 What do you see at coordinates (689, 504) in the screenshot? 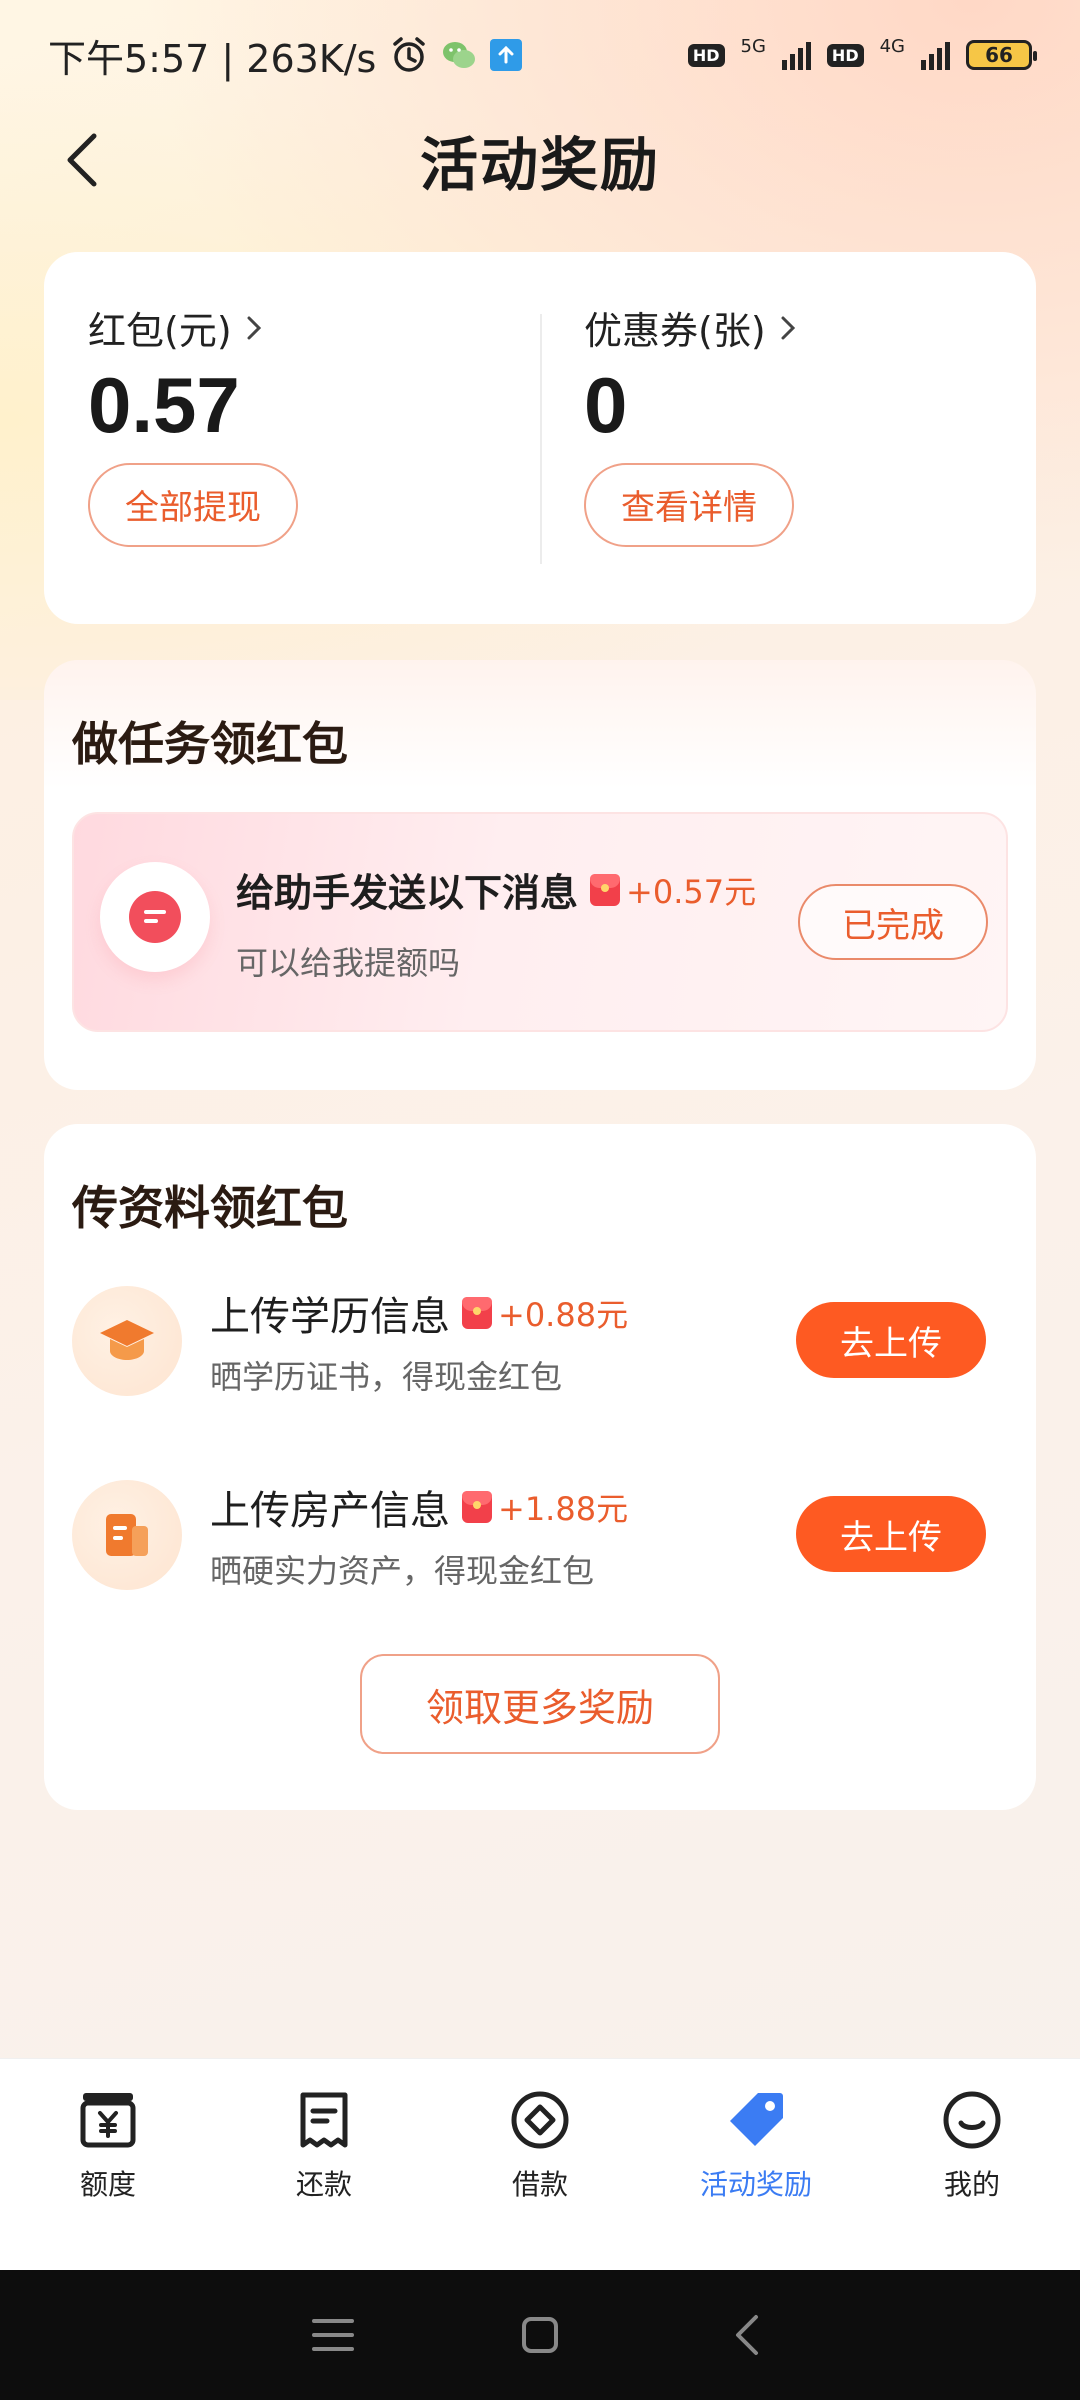
I see `view-details-button: 查看详情` at bounding box center [689, 504].